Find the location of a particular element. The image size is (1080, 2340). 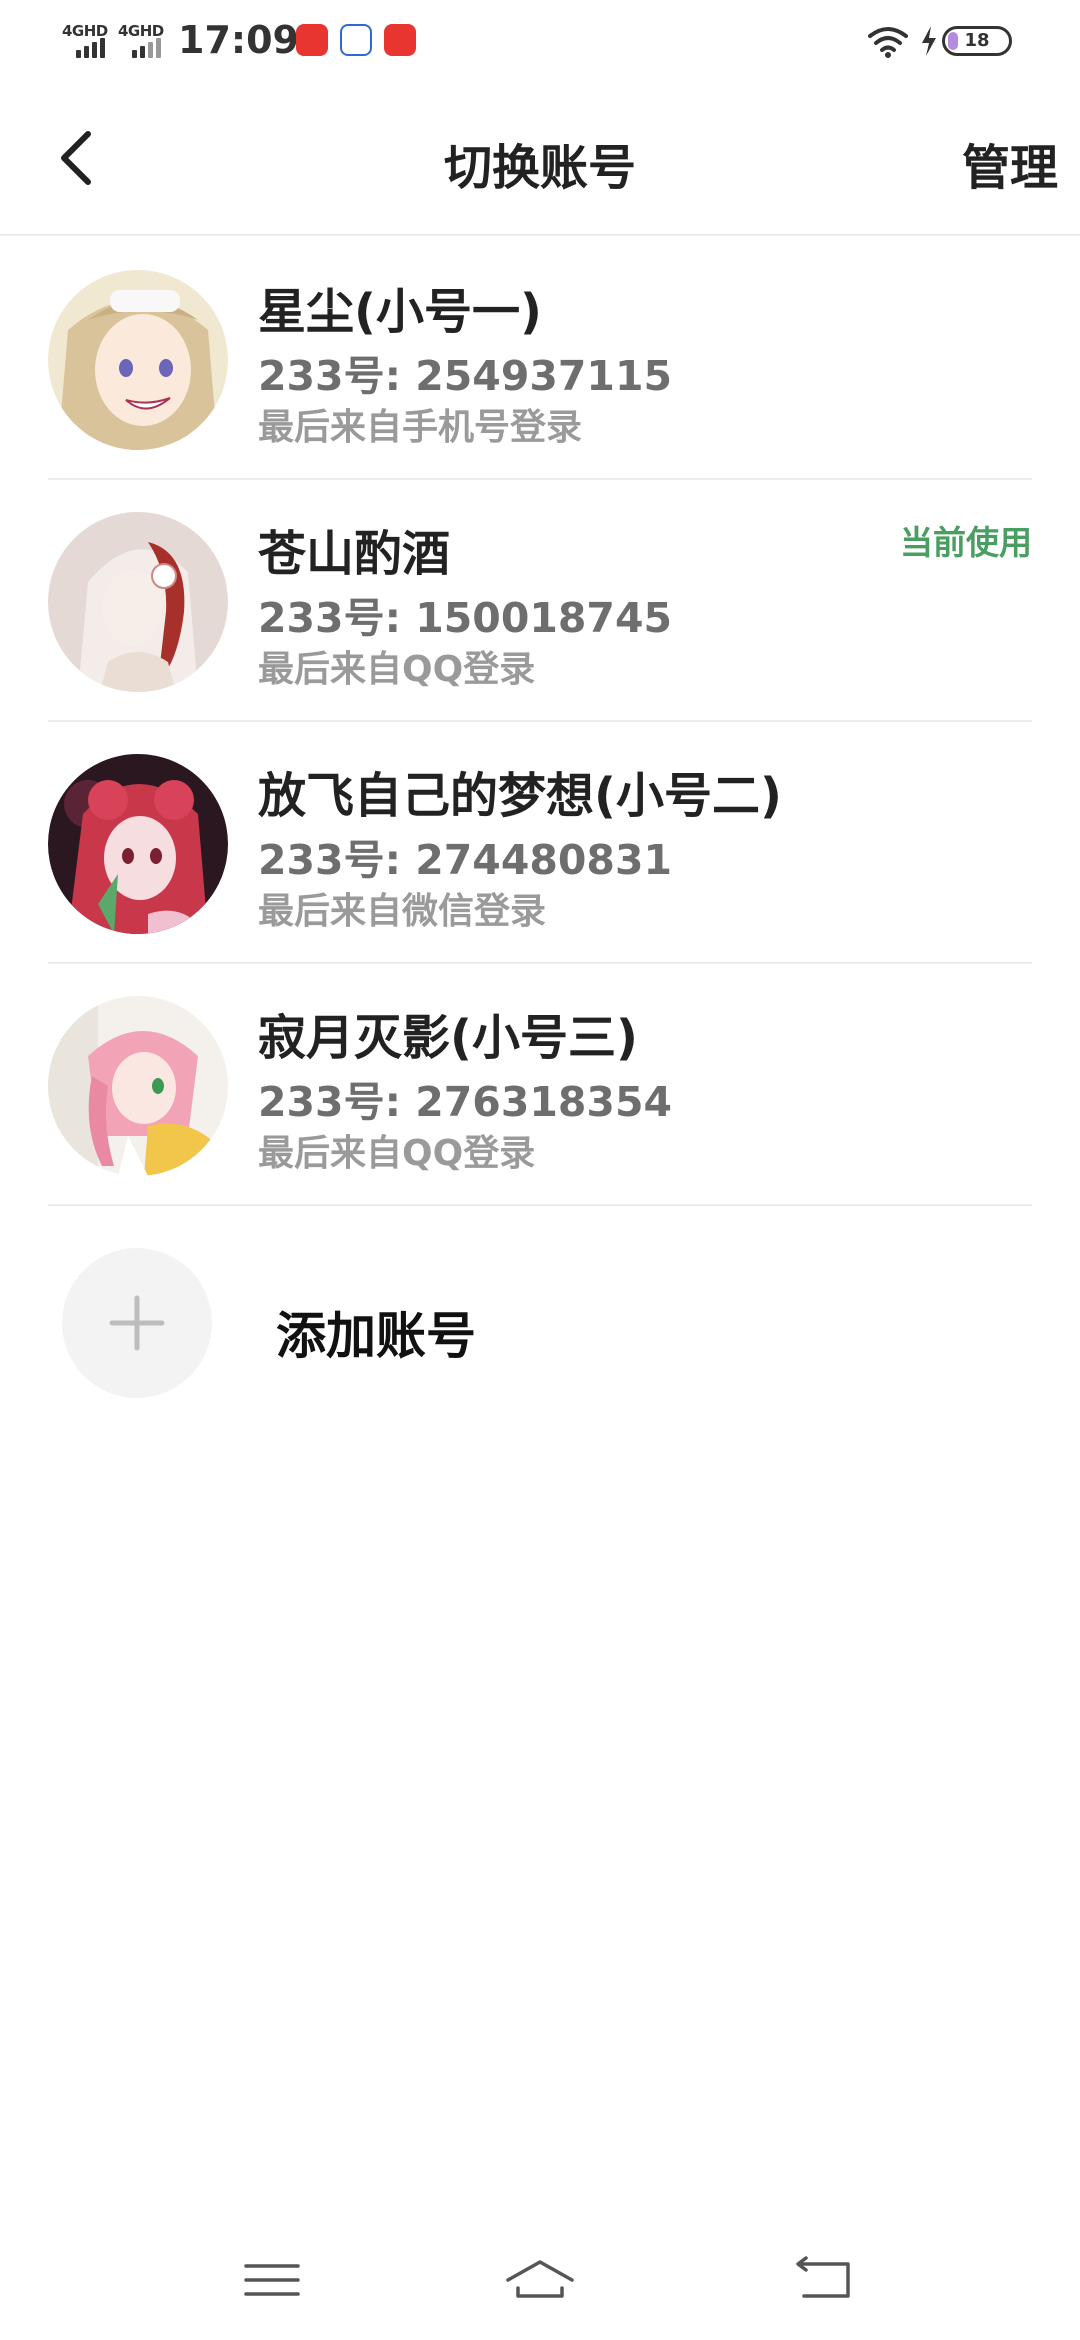

account-name: 星尘(小号一) is located at coordinates (400, 312).